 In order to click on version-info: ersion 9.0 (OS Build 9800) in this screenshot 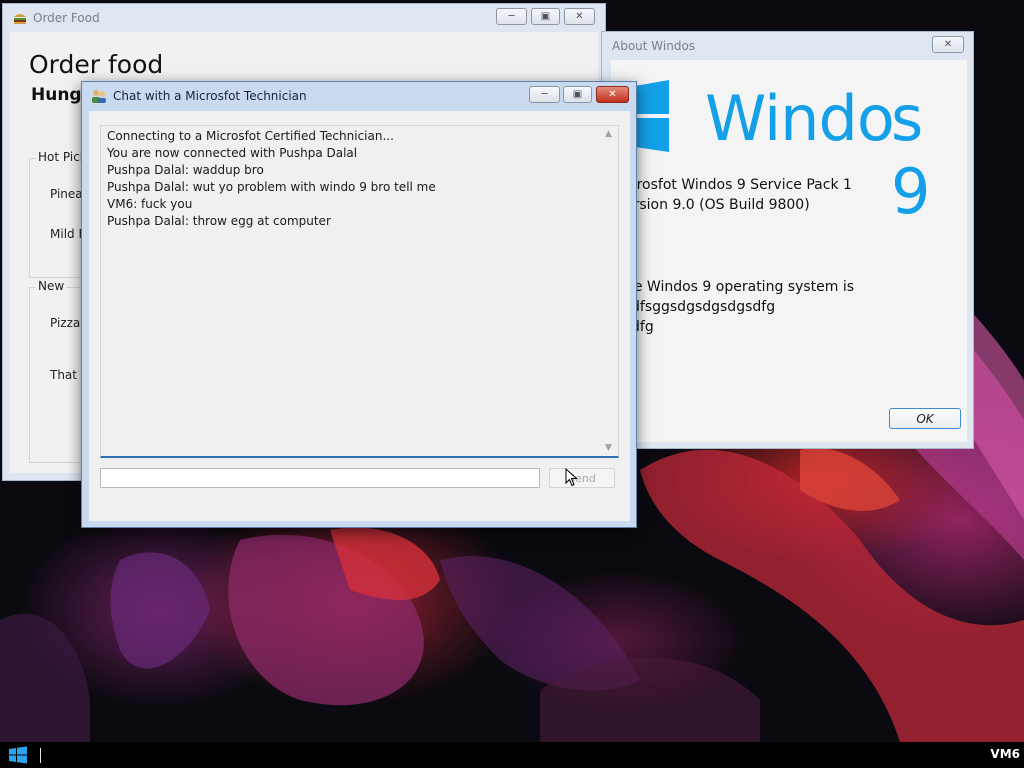, I will do `click(717, 205)`.